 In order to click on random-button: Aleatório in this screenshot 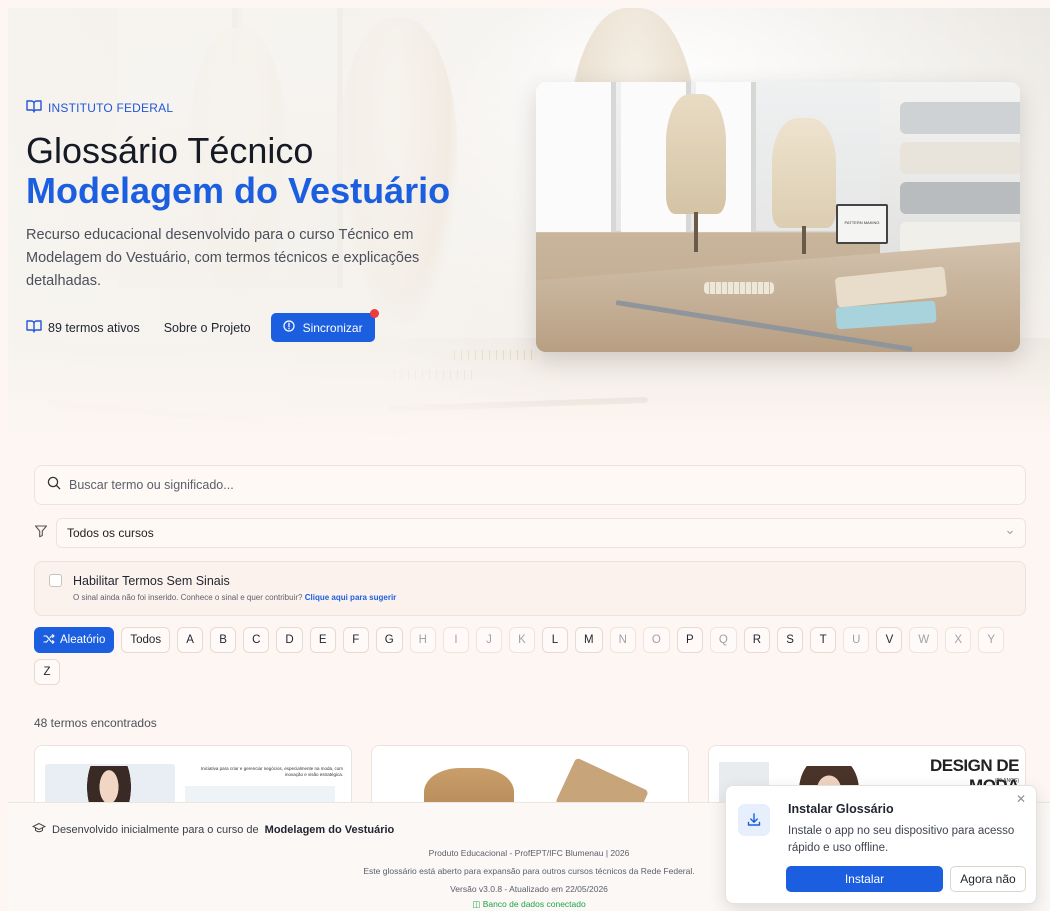, I will do `click(74, 640)`.